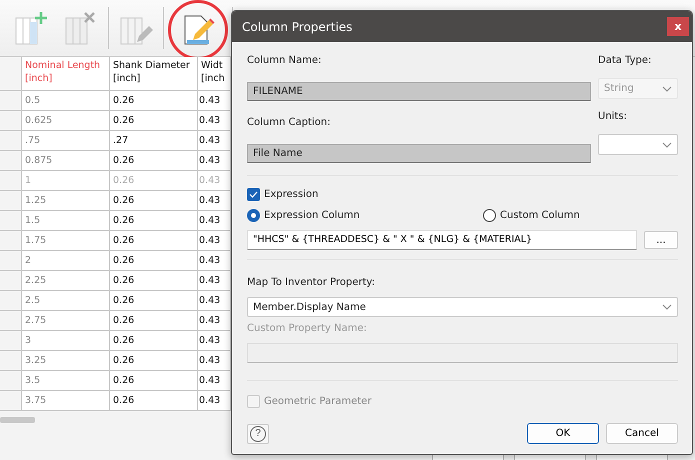 Image resolution: width=695 pixels, height=460 pixels. Describe the element at coordinates (17, 420) in the screenshot. I see `scrollbar` at that location.